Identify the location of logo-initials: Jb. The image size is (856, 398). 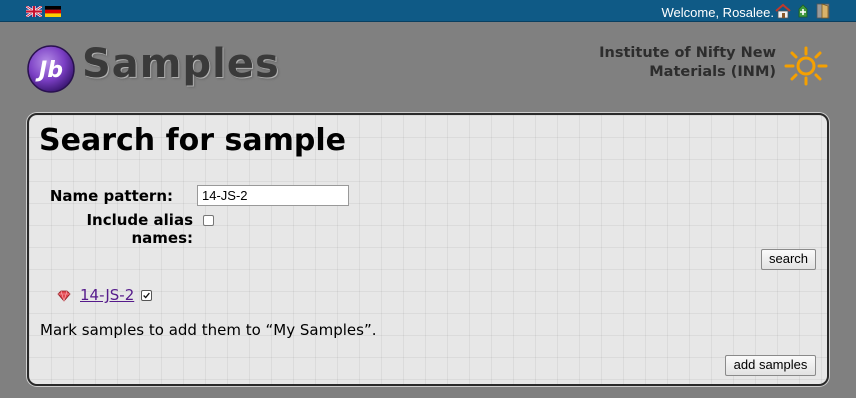
(49, 70).